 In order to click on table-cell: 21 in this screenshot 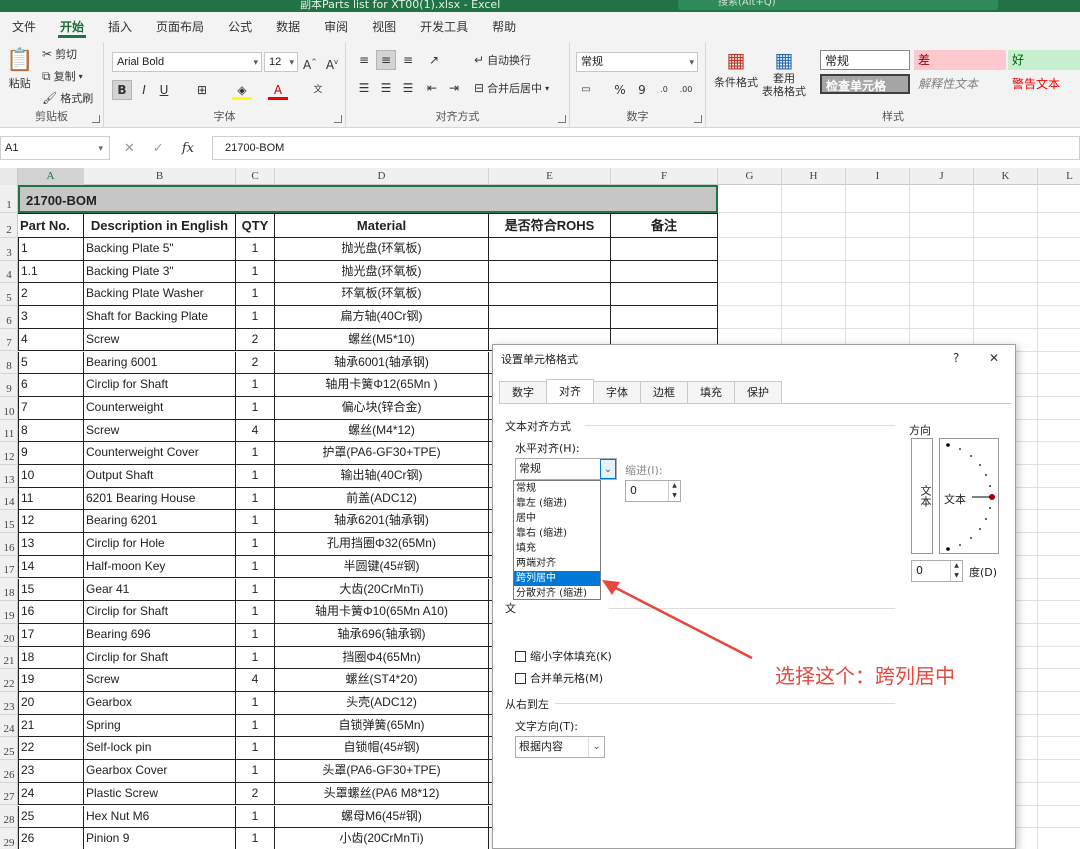, I will do `click(51, 726)`.